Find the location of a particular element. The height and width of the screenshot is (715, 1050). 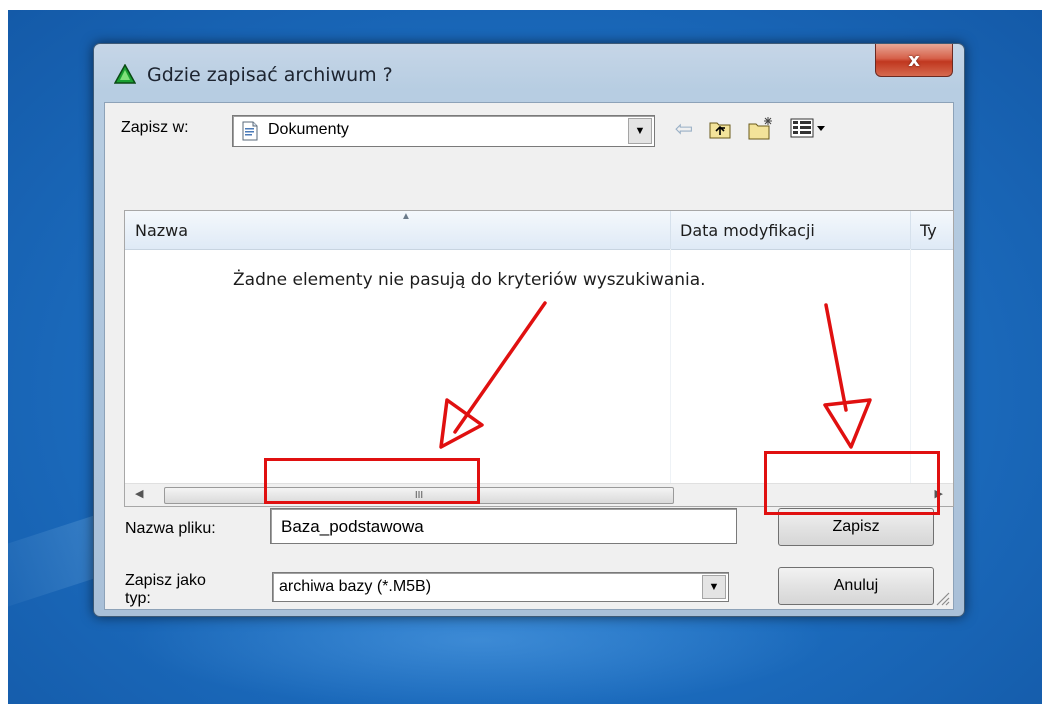

list-header: ▲ Nazwa Data modyfikacji Ty is located at coordinates (539, 230).